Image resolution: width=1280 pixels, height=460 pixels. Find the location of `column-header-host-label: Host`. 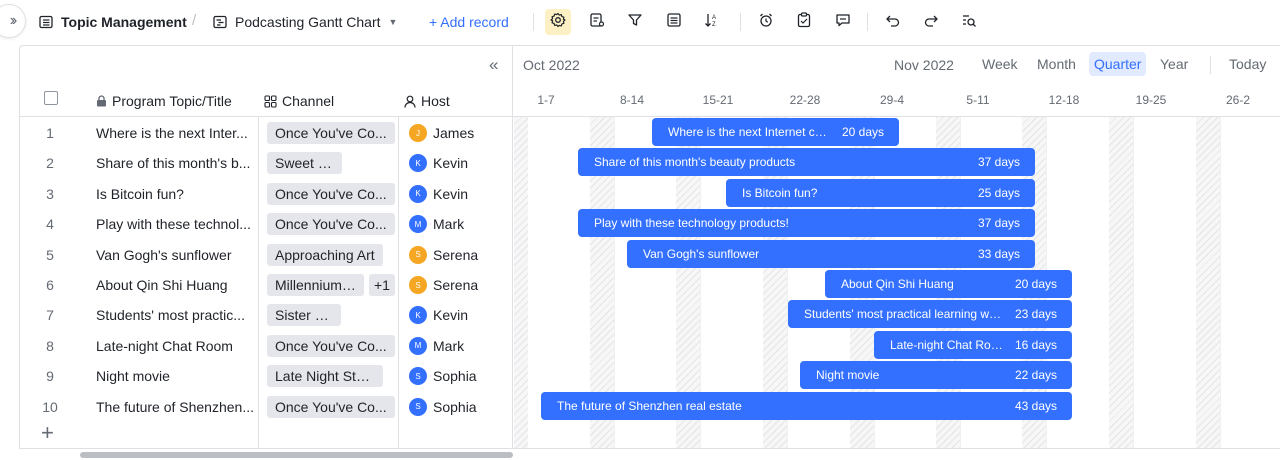

column-header-host-label: Host is located at coordinates (435, 101).